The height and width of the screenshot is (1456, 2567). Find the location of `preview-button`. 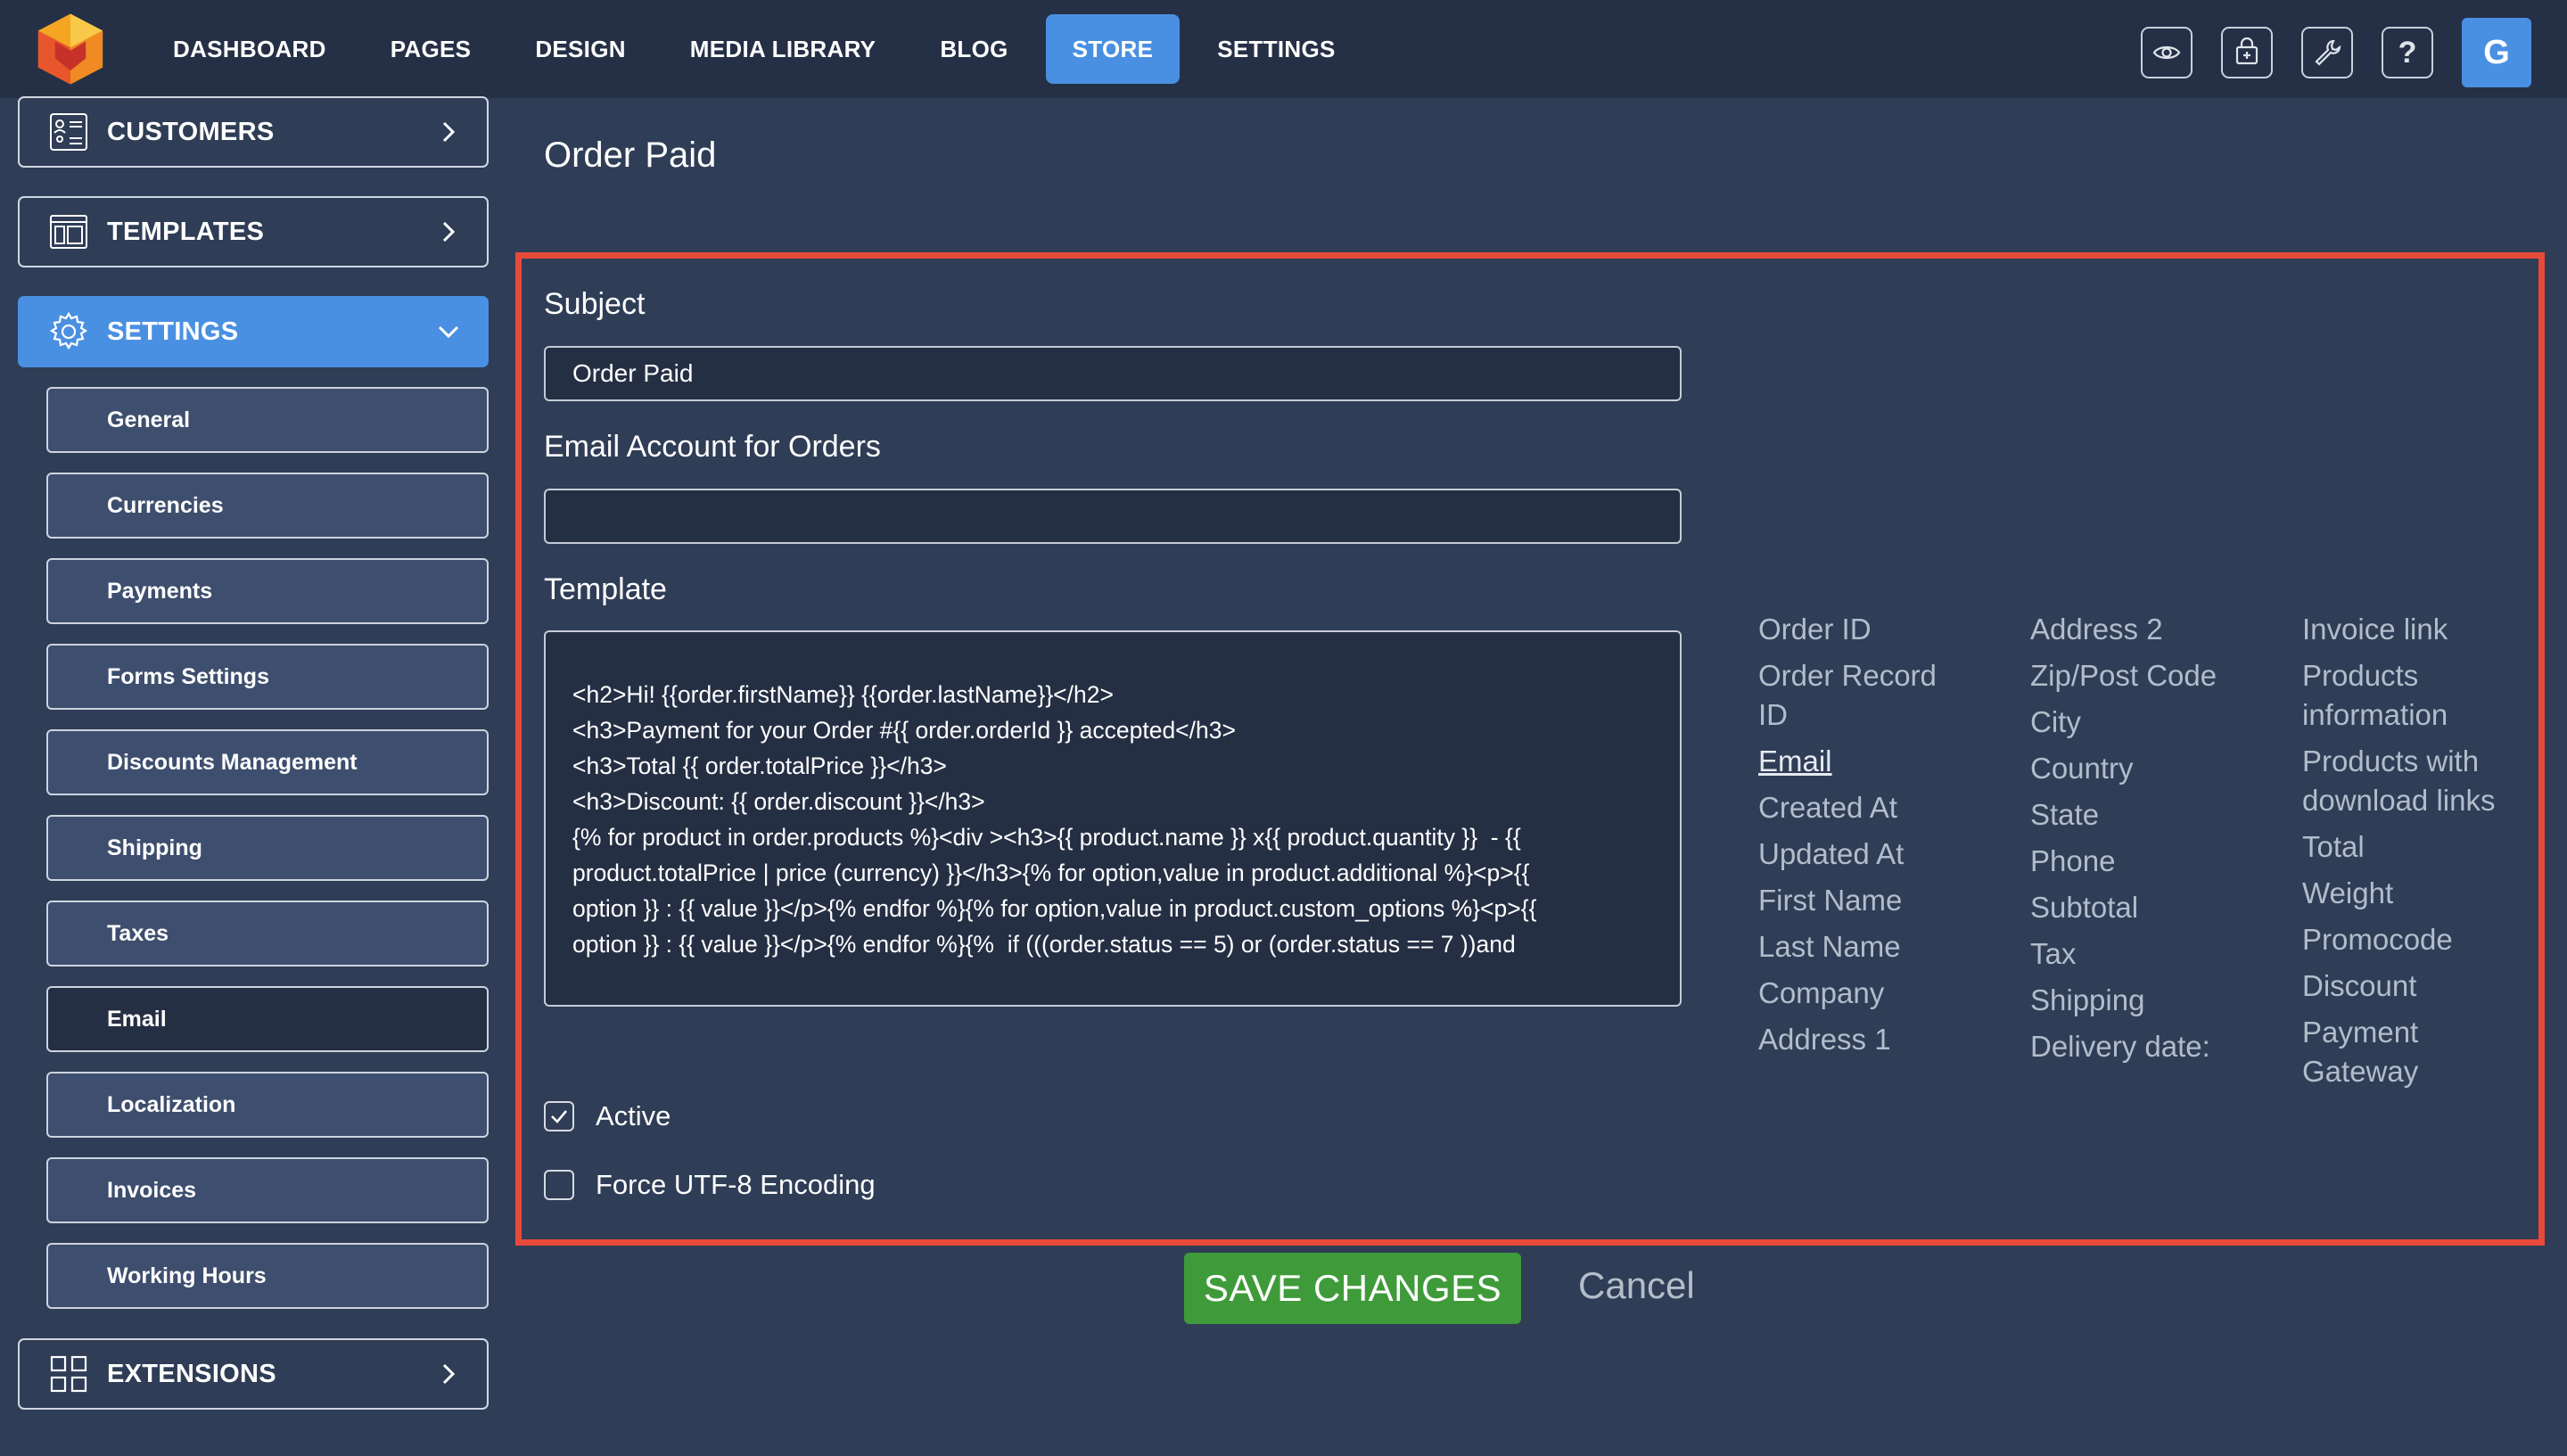

preview-button is located at coordinates (2167, 52).